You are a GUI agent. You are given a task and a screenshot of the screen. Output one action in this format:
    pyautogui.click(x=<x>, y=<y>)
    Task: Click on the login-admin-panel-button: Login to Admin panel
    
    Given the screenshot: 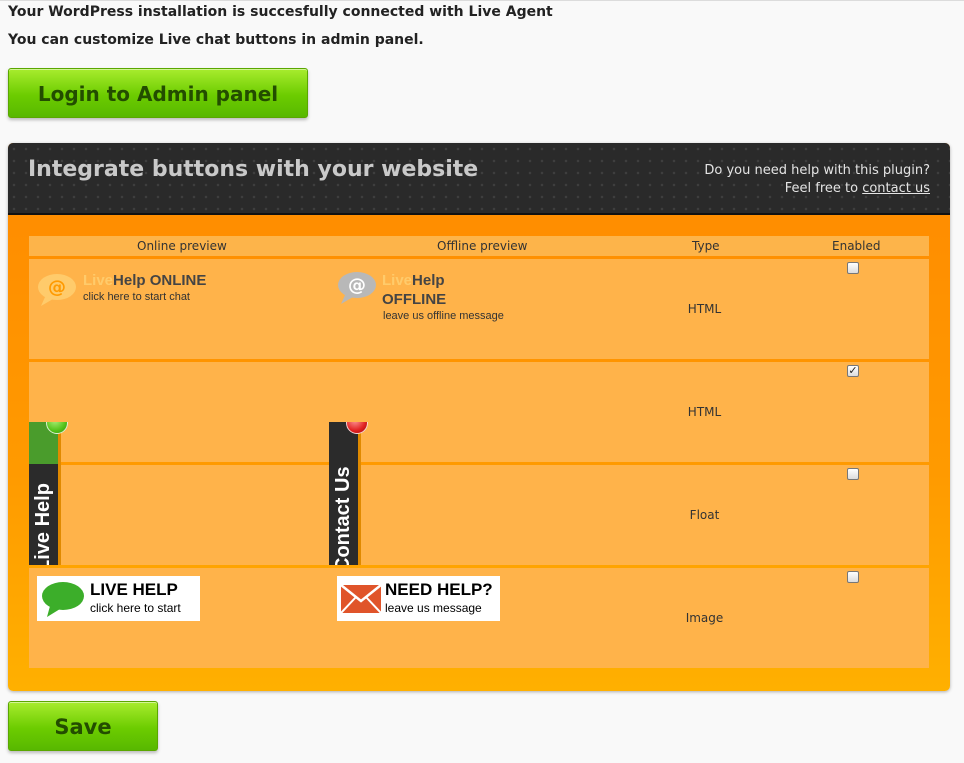 What is the action you would take?
    pyautogui.click(x=158, y=93)
    